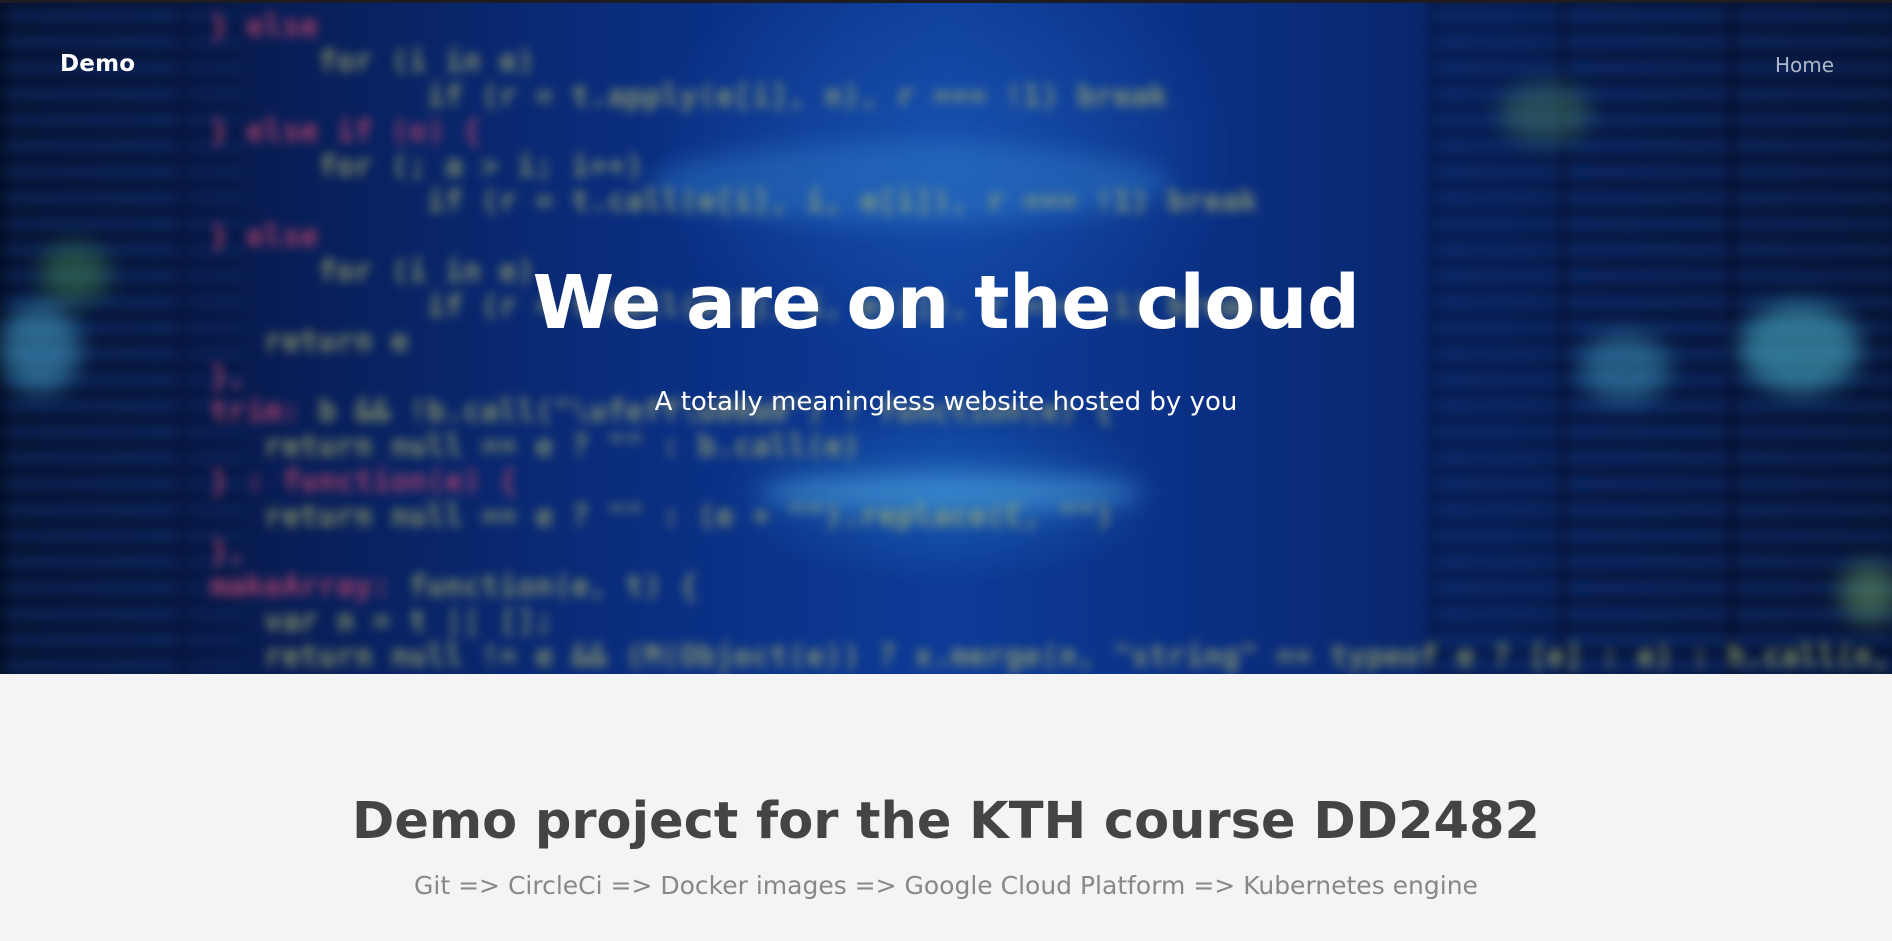 This screenshot has width=1892, height=941. What do you see at coordinates (946, 821) in the screenshot?
I see `section-title: Demo project for the KTH course DD2482` at bounding box center [946, 821].